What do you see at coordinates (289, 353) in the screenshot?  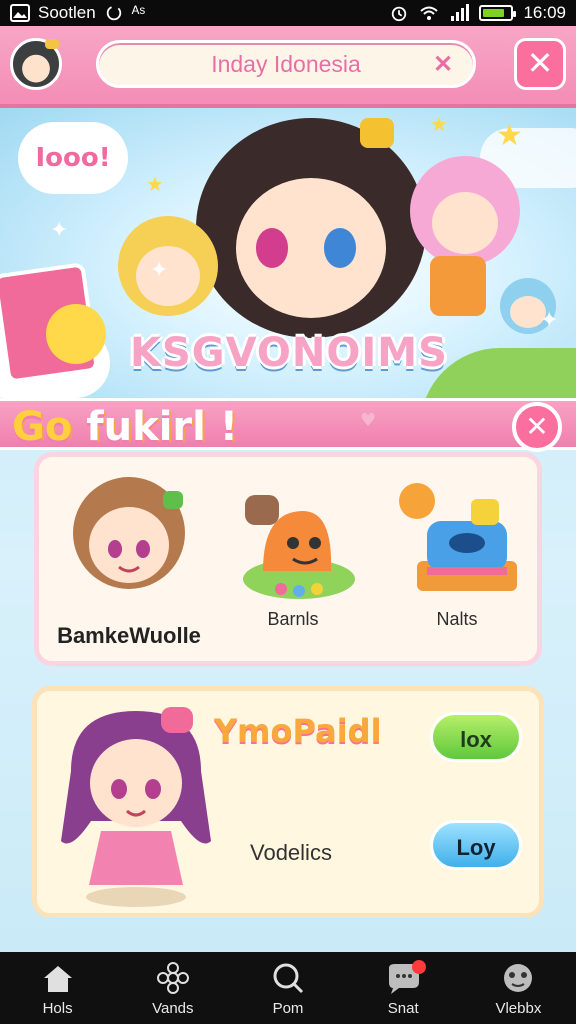 I see `hero-title: KSGVONOIMS` at bounding box center [289, 353].